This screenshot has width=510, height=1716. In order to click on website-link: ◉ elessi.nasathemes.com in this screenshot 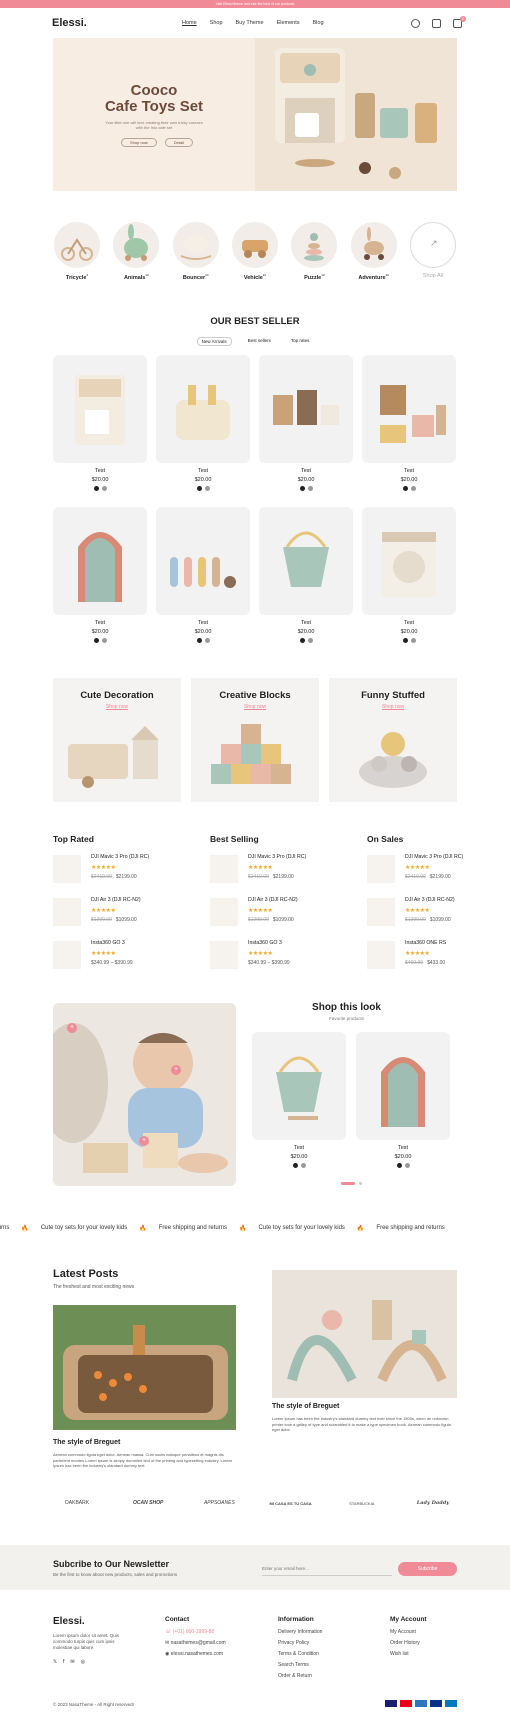, I will do `click(195, 1654)`.